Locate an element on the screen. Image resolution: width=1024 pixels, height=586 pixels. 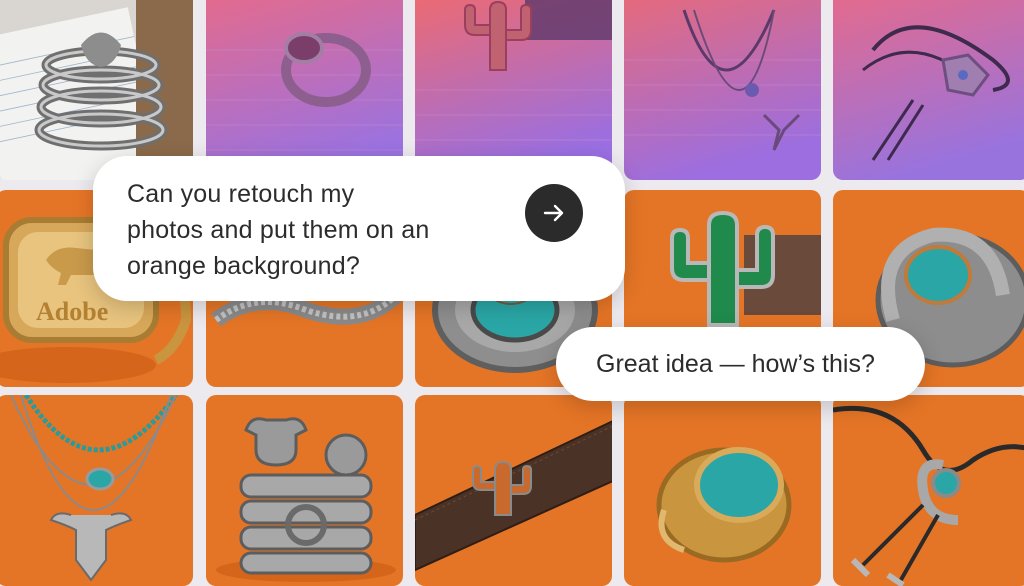
photo-turquoise-skull-necklace is located at coordinates (96, 490).